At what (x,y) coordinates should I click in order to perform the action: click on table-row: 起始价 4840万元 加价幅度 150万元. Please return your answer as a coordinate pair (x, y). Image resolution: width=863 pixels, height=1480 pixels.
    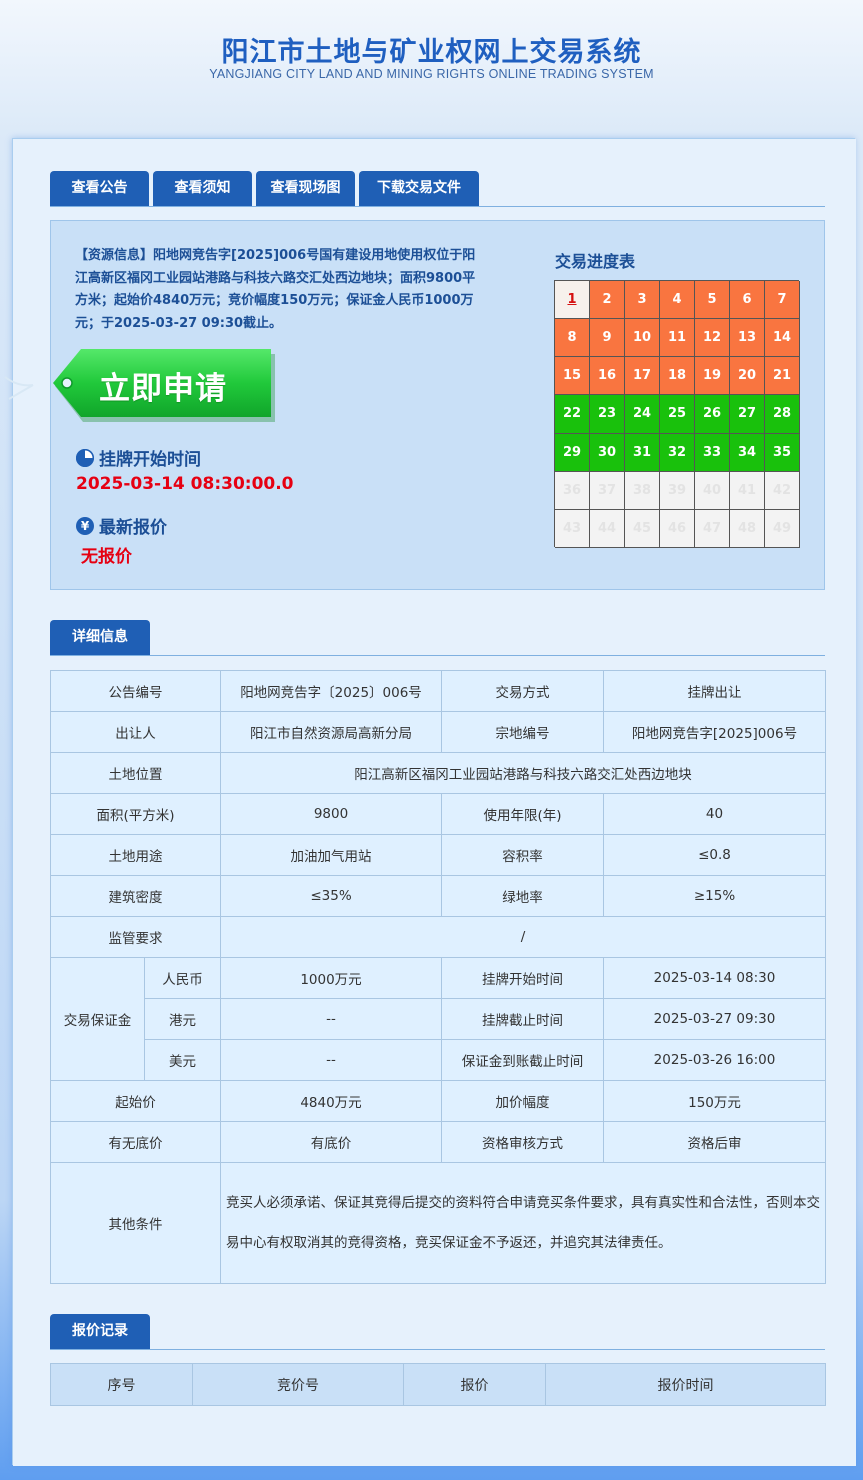
    Looking at the image, I should click on (438, 1101).